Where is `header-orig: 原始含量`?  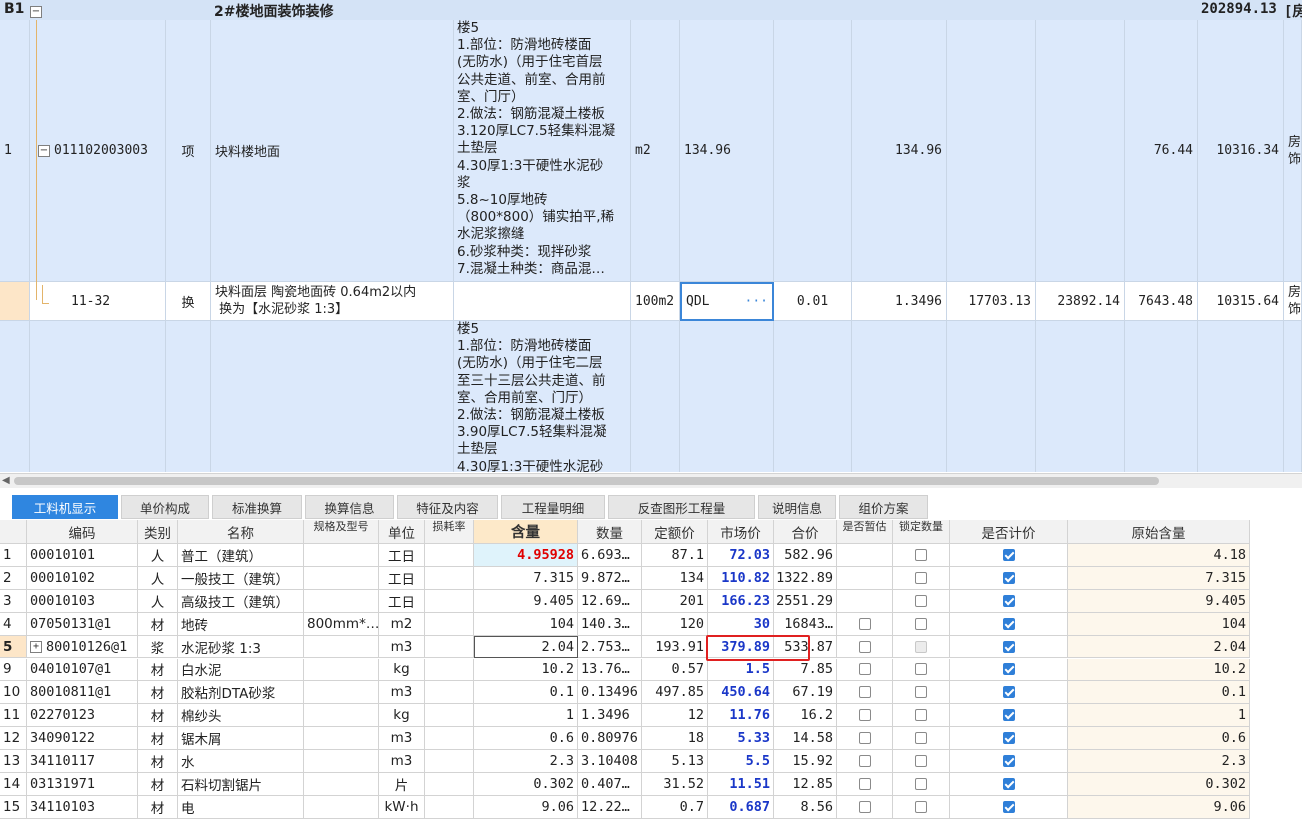 header-orig: 原始含量 is located at coordinates (1159, 532).